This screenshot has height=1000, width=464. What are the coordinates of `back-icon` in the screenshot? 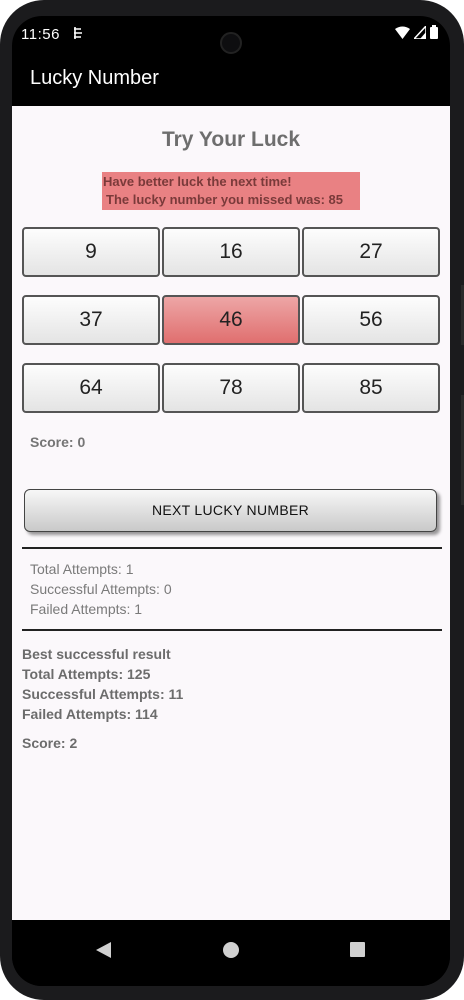 It's located at (103, 952).